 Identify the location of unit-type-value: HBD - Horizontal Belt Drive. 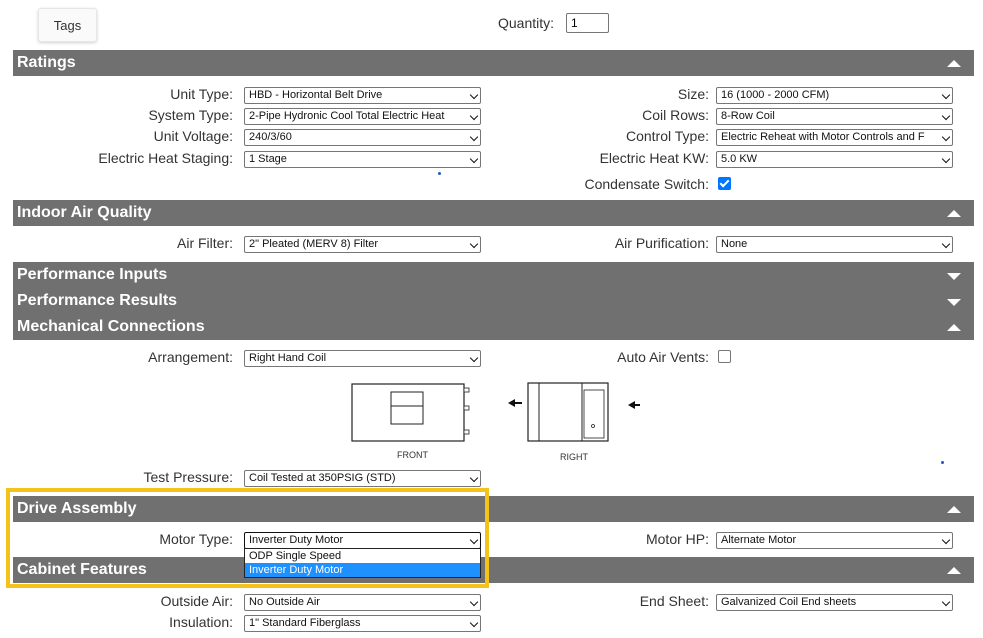
(316, 95).